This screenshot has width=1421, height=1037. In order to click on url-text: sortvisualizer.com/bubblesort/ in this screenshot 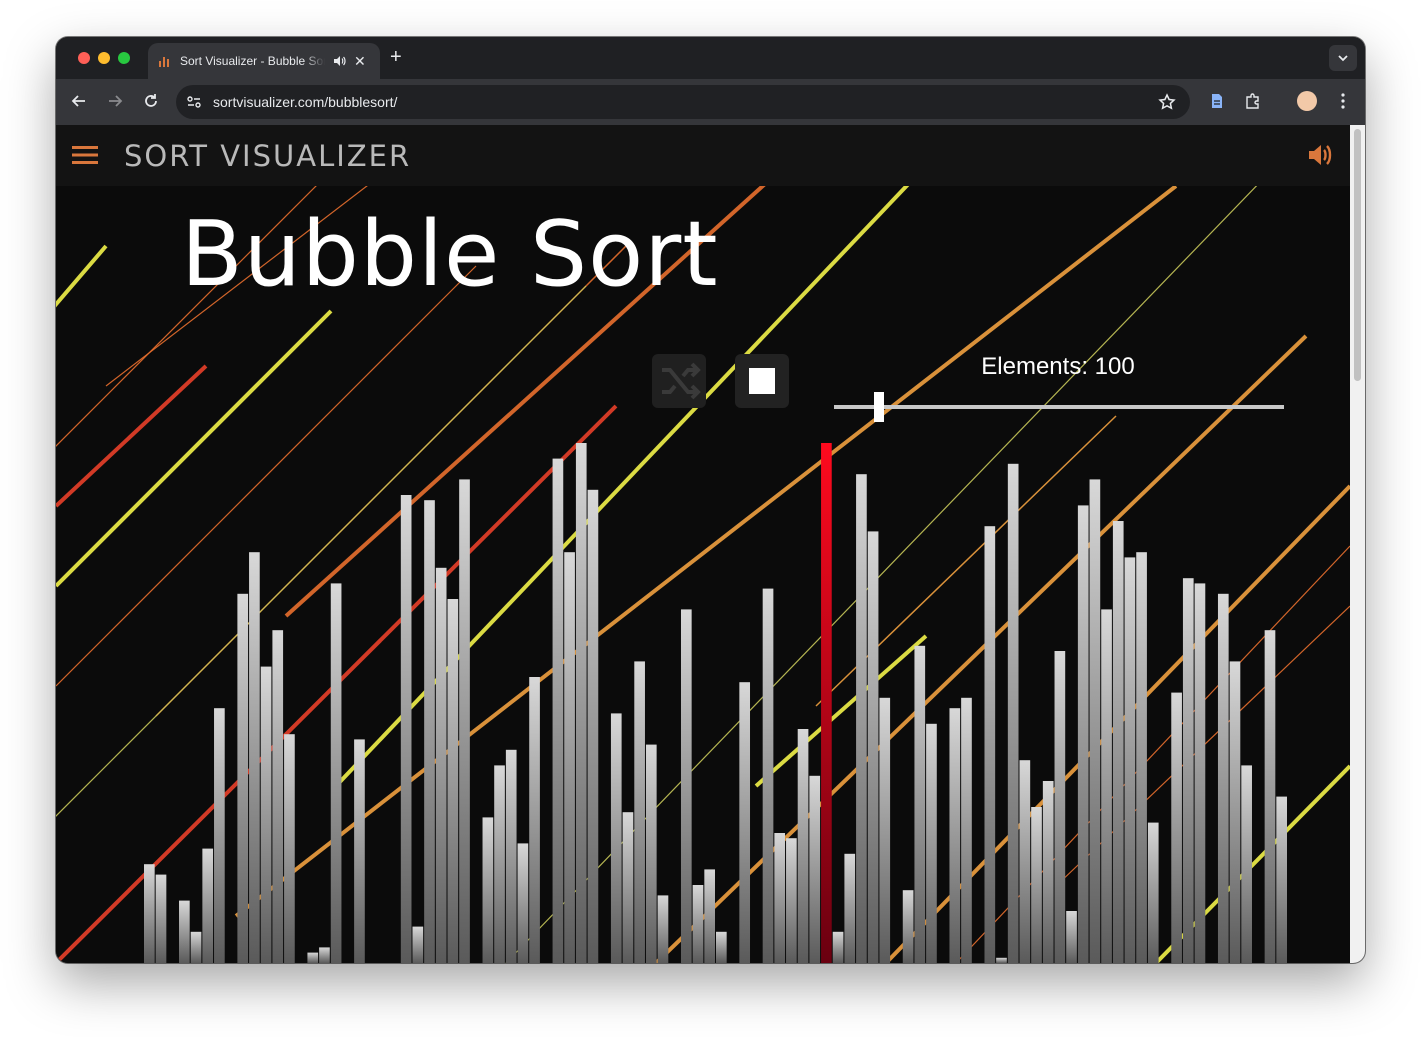, I will do `click(305, 102)`.